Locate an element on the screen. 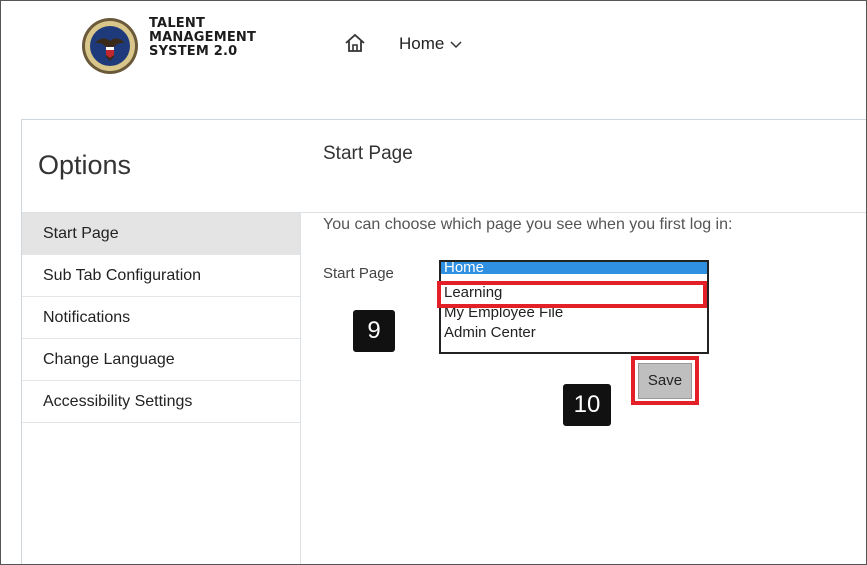 This screenshot has height=565, width=867. home-menu-button: Home is located at coordinates (430, 44).